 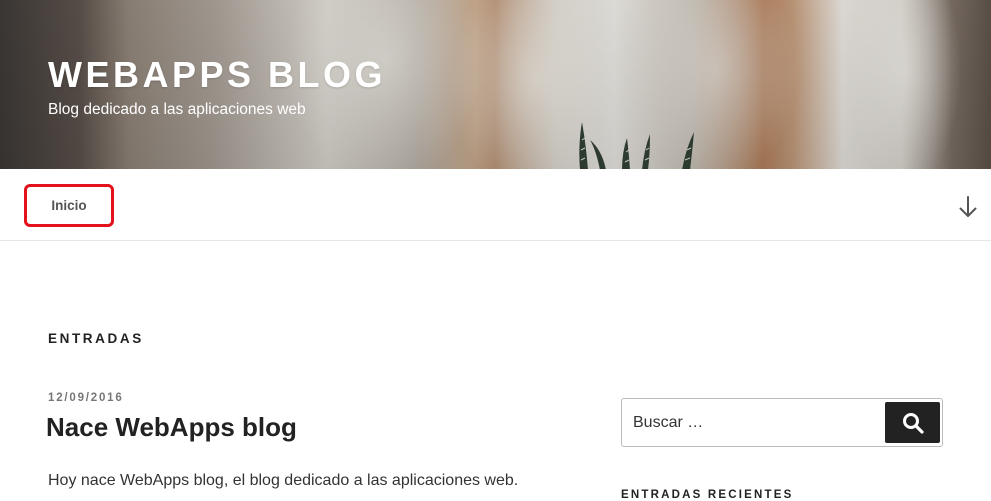 I want to click on search-button, so click(x=912, y=422).